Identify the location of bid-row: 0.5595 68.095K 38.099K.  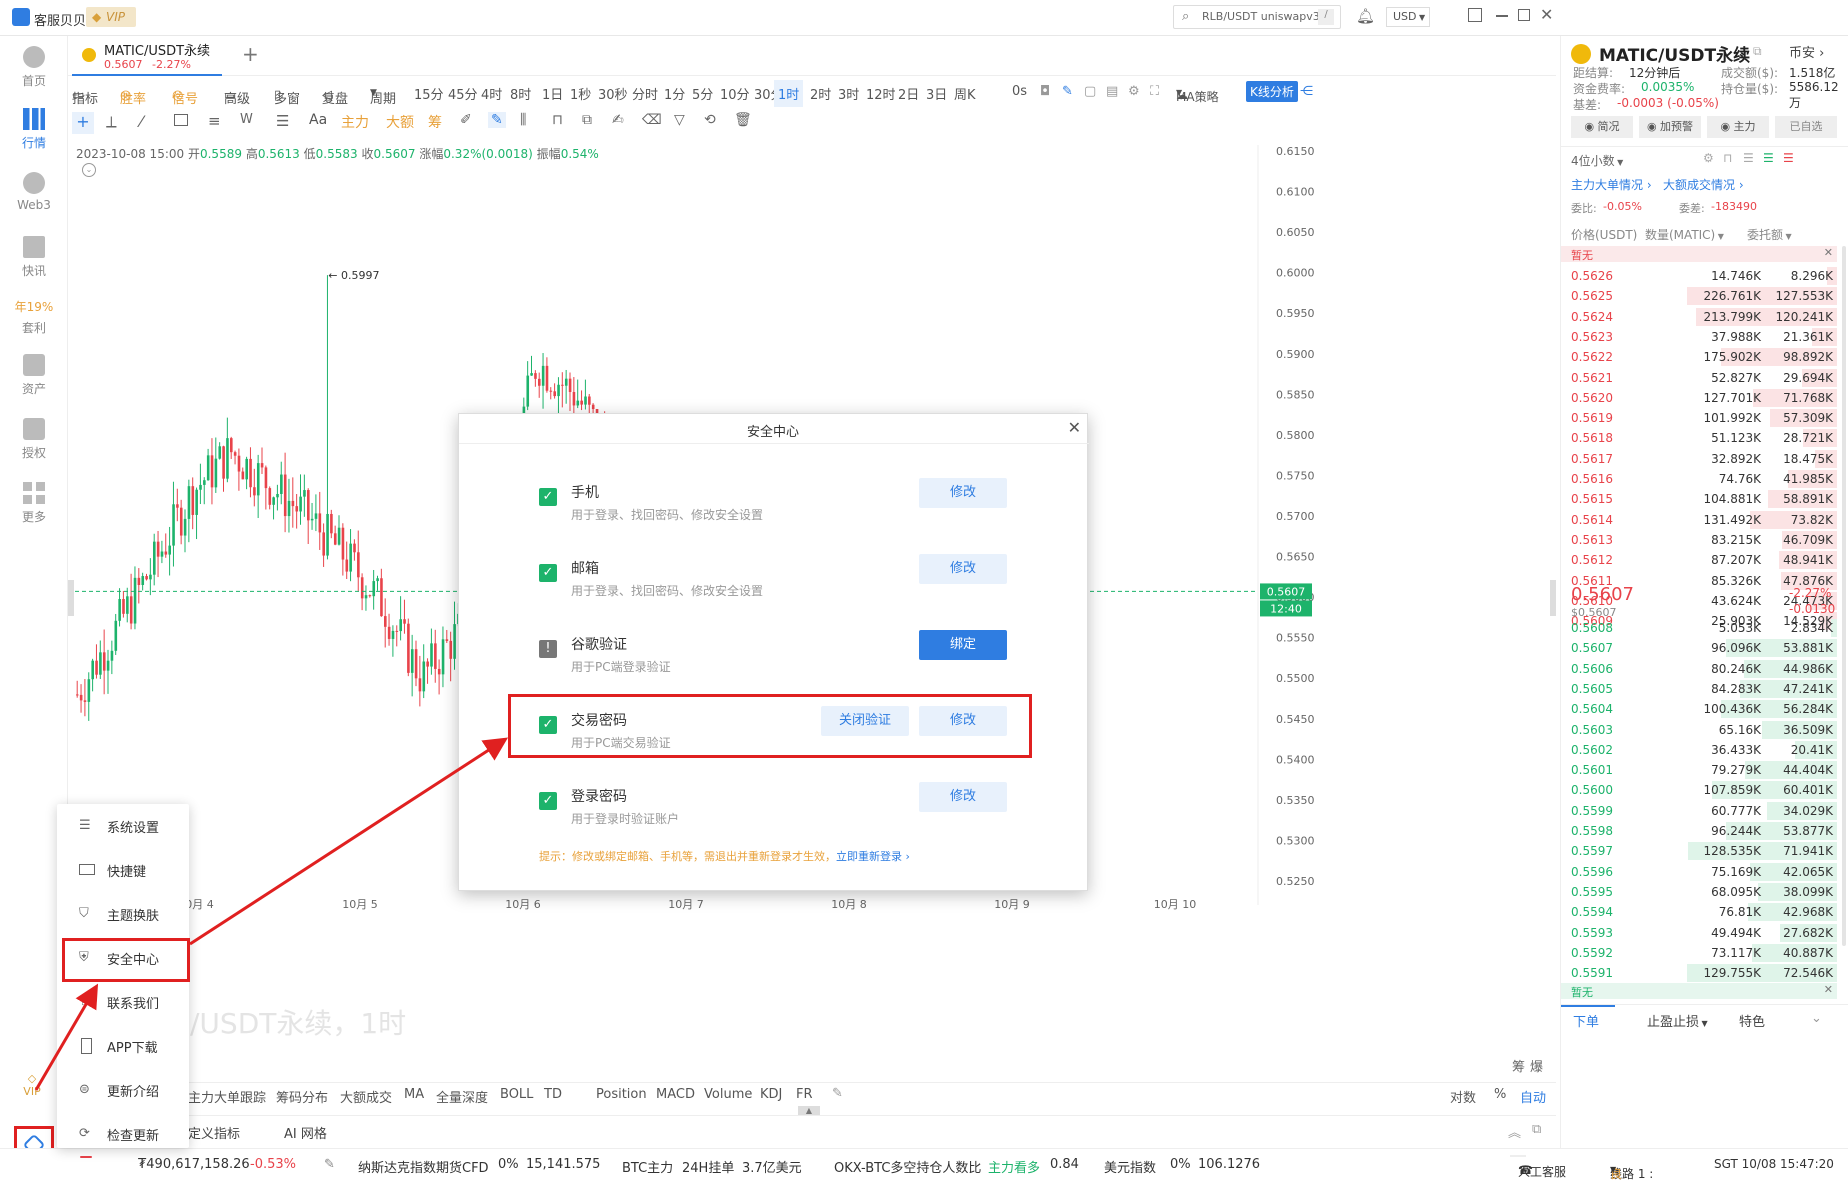
(1699, 892).